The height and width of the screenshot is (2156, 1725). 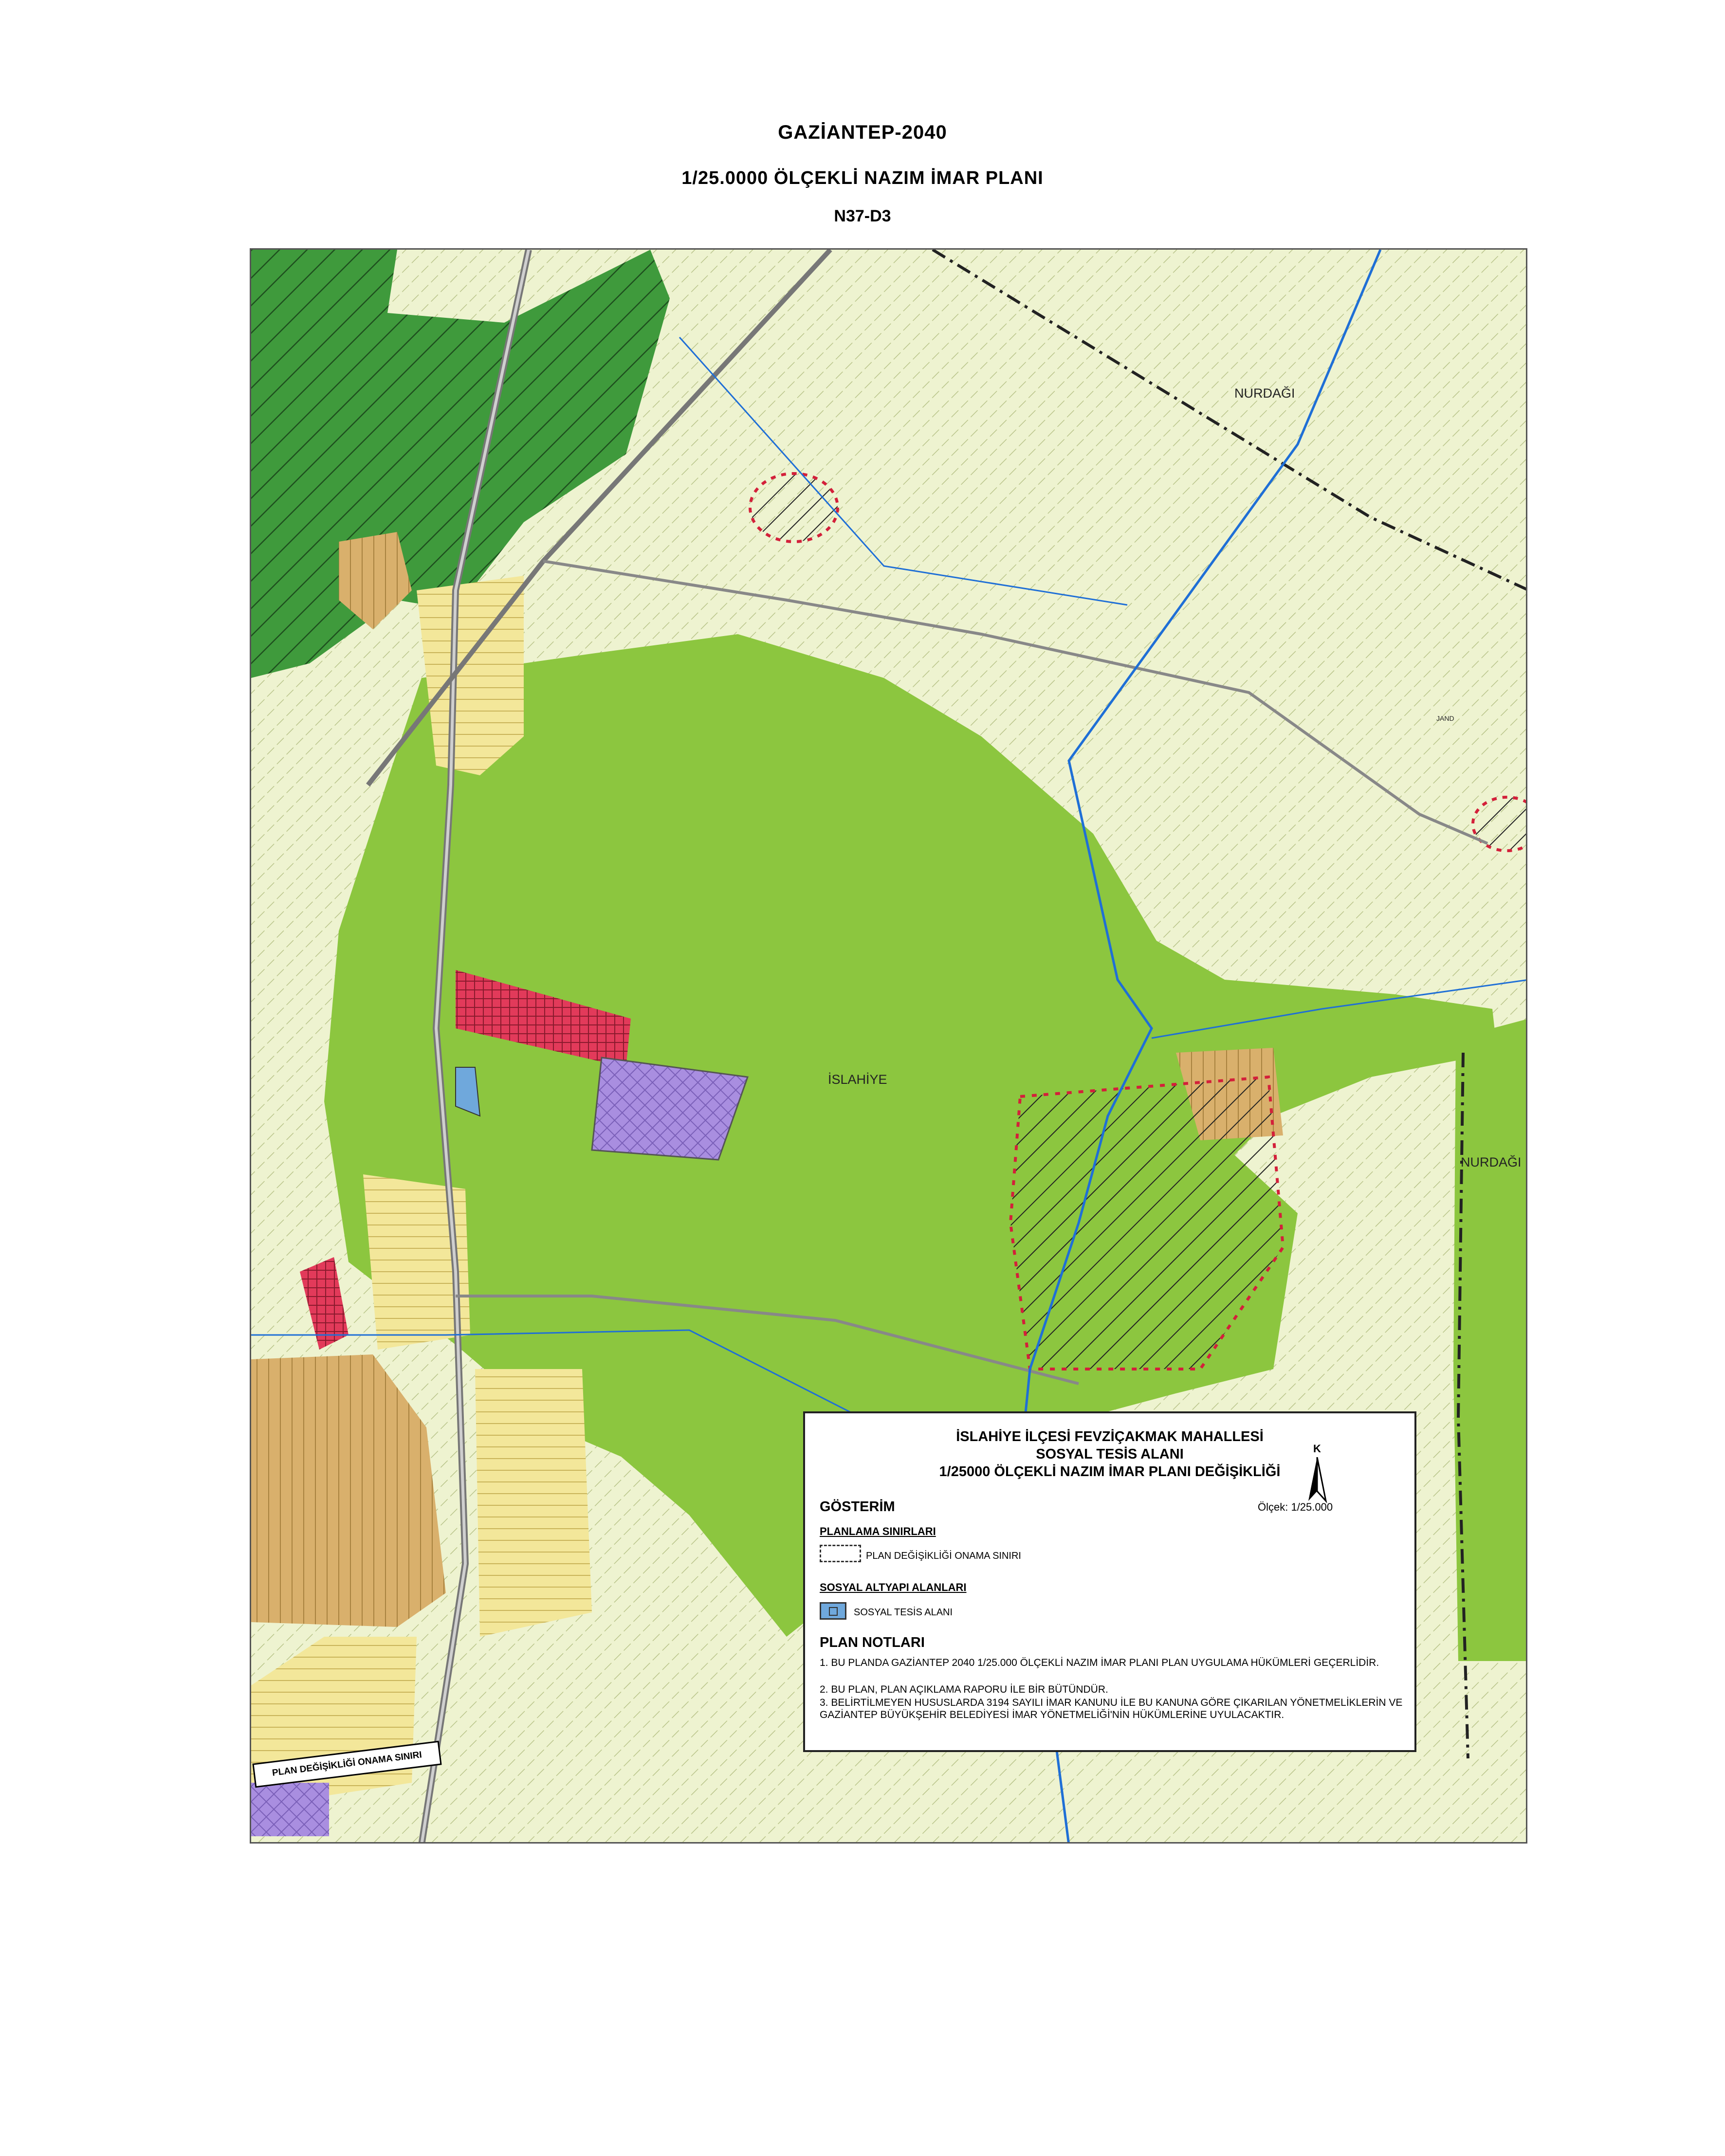 What do you see at coordinates (858, 1079) in the screenshot?
I see `label-islahiye: İSLAHİYE` at bounding box center [858, 1079].